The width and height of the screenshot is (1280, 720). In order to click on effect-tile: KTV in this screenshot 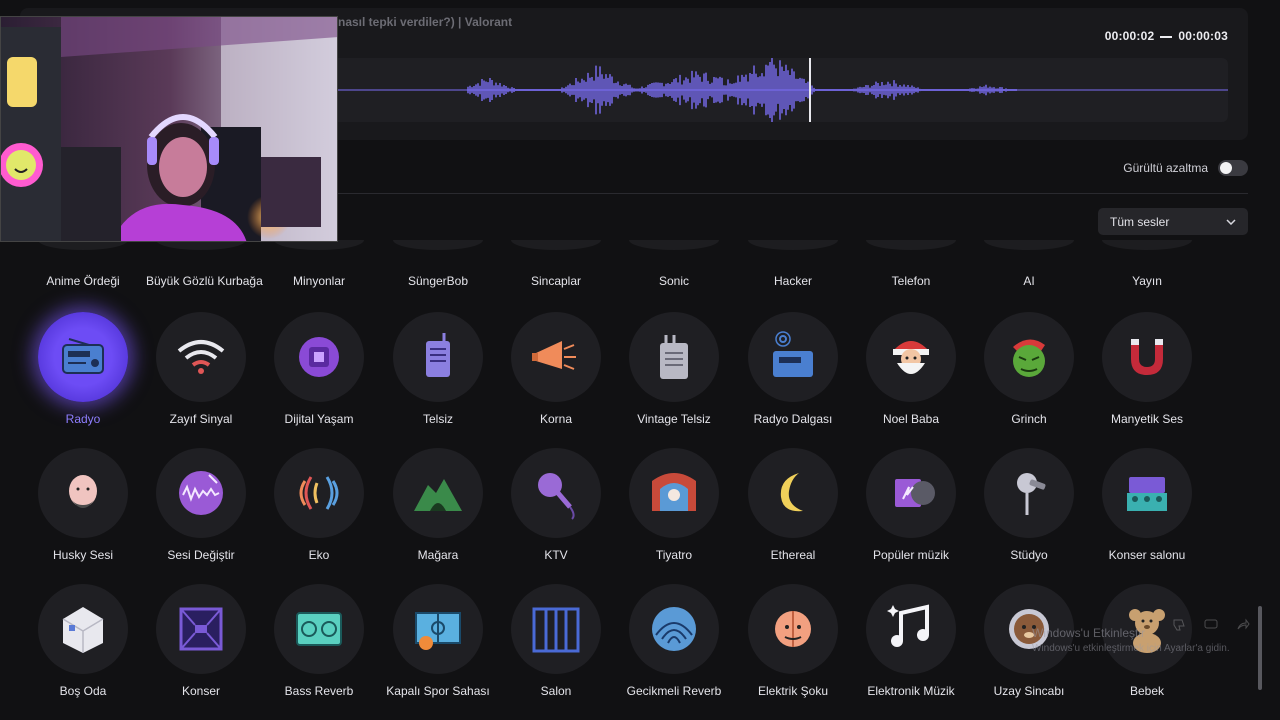, I will do `click(556, 513)`.